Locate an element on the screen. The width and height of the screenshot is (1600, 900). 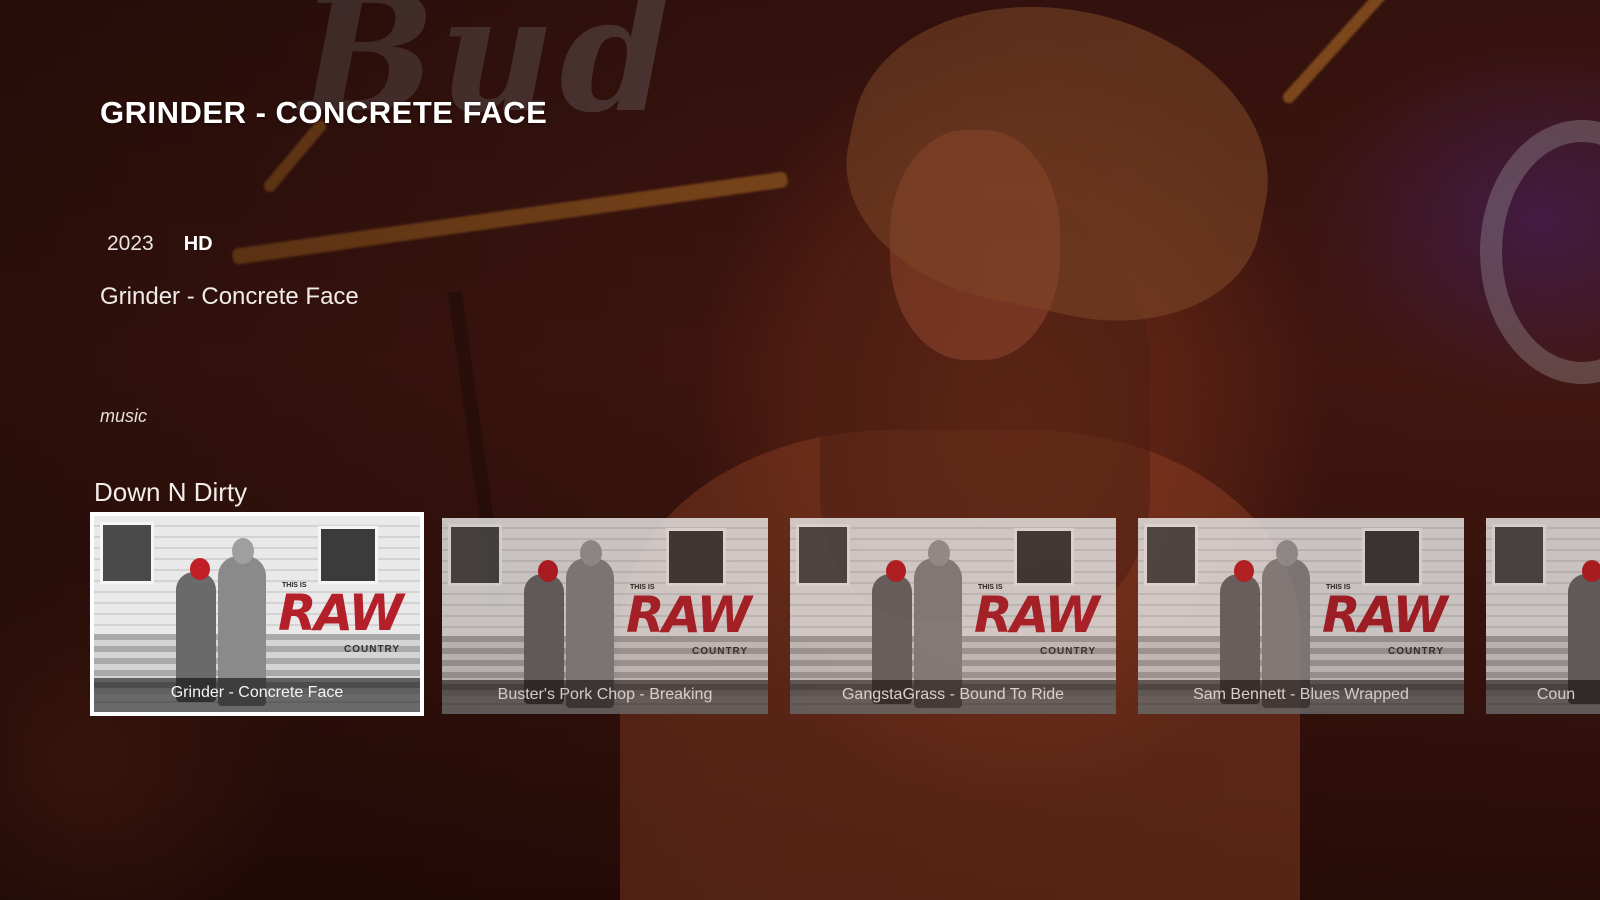
description: Grinder - Concrete Face is located at coordinates (229, 296).